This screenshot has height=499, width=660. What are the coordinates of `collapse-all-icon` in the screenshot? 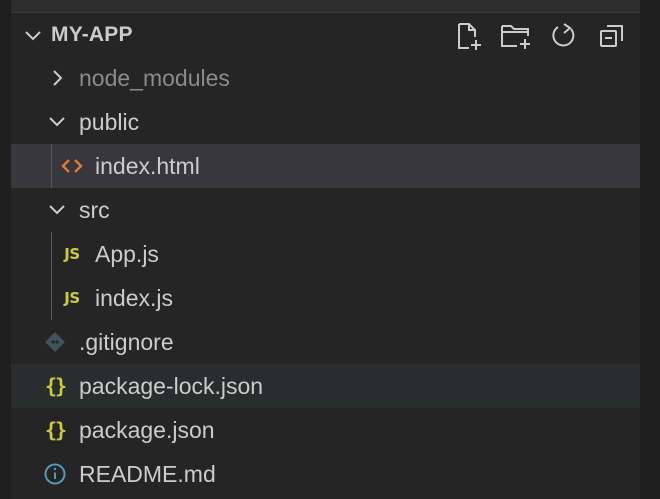 It's located at (612, 36).